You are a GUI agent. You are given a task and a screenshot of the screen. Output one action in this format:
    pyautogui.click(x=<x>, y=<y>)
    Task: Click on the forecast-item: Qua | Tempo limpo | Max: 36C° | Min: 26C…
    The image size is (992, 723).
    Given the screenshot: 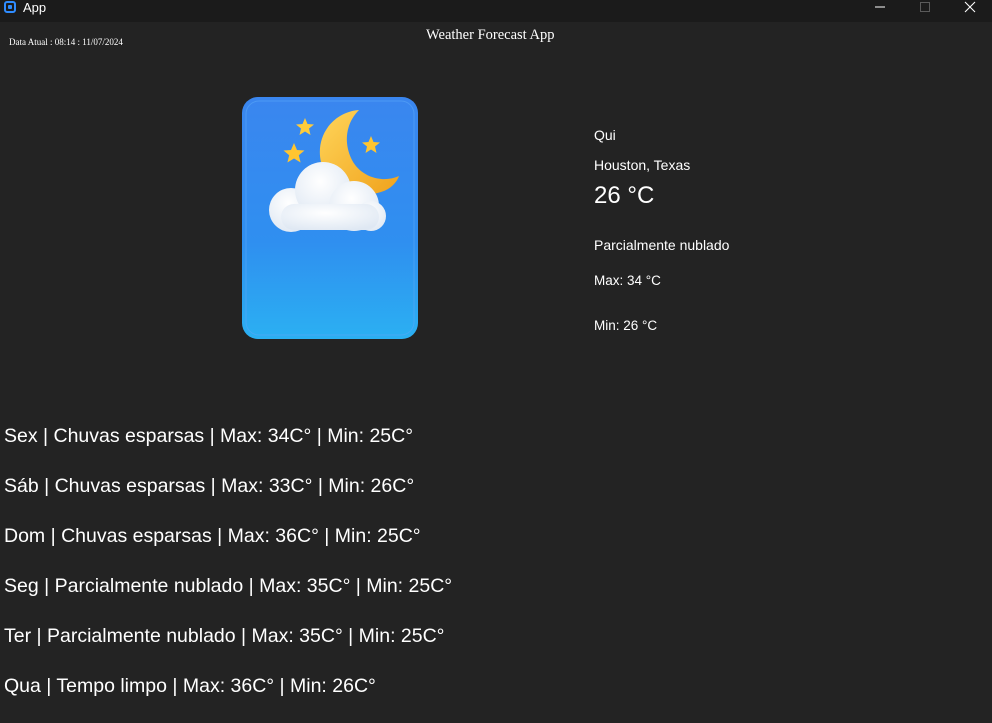 What is the action you would take?
    pyautogui.click(x=190, y=686)
    